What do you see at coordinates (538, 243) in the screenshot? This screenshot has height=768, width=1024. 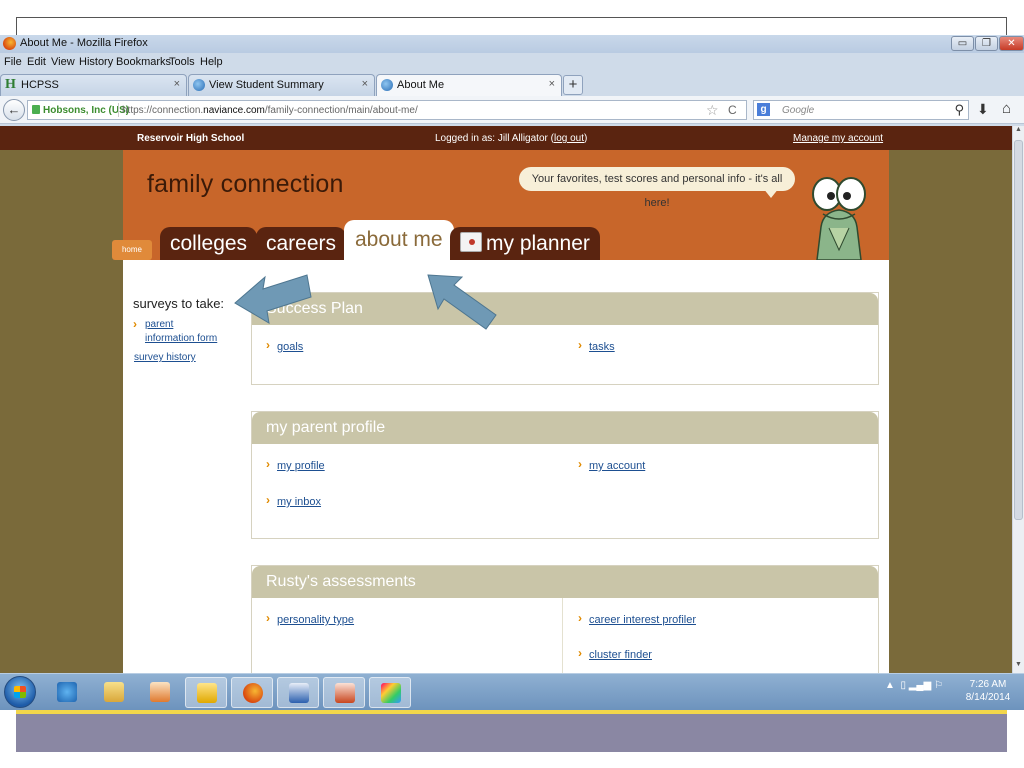 I see `nav-tab-label: my planner` at bounding box center [538, 243].